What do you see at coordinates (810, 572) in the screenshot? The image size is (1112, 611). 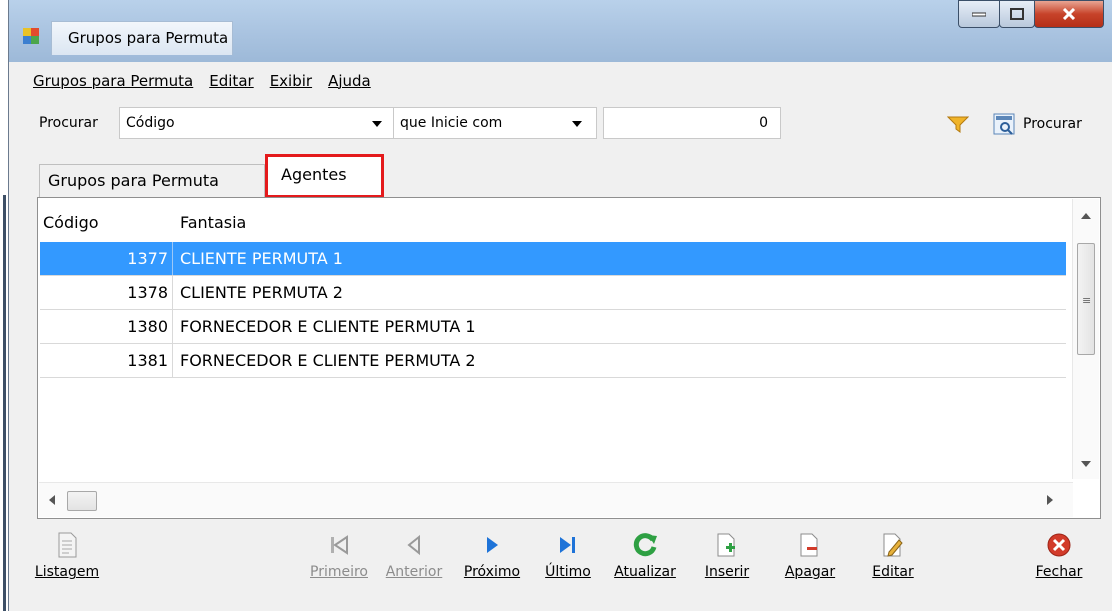 I see `apagar-label: Apagar` at bounding box center [810, 572].